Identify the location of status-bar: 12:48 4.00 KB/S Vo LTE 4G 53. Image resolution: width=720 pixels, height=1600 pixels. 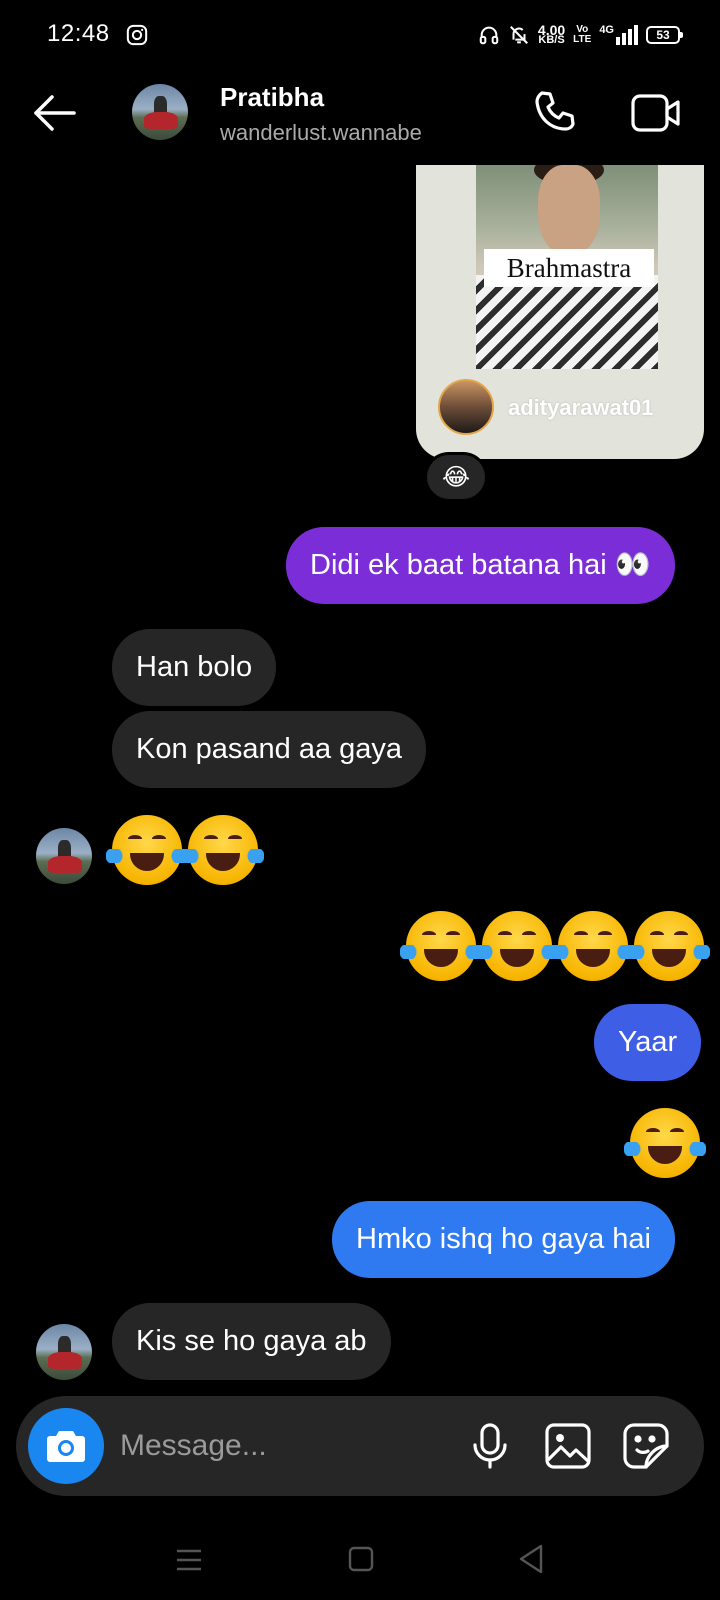
(360, 35).